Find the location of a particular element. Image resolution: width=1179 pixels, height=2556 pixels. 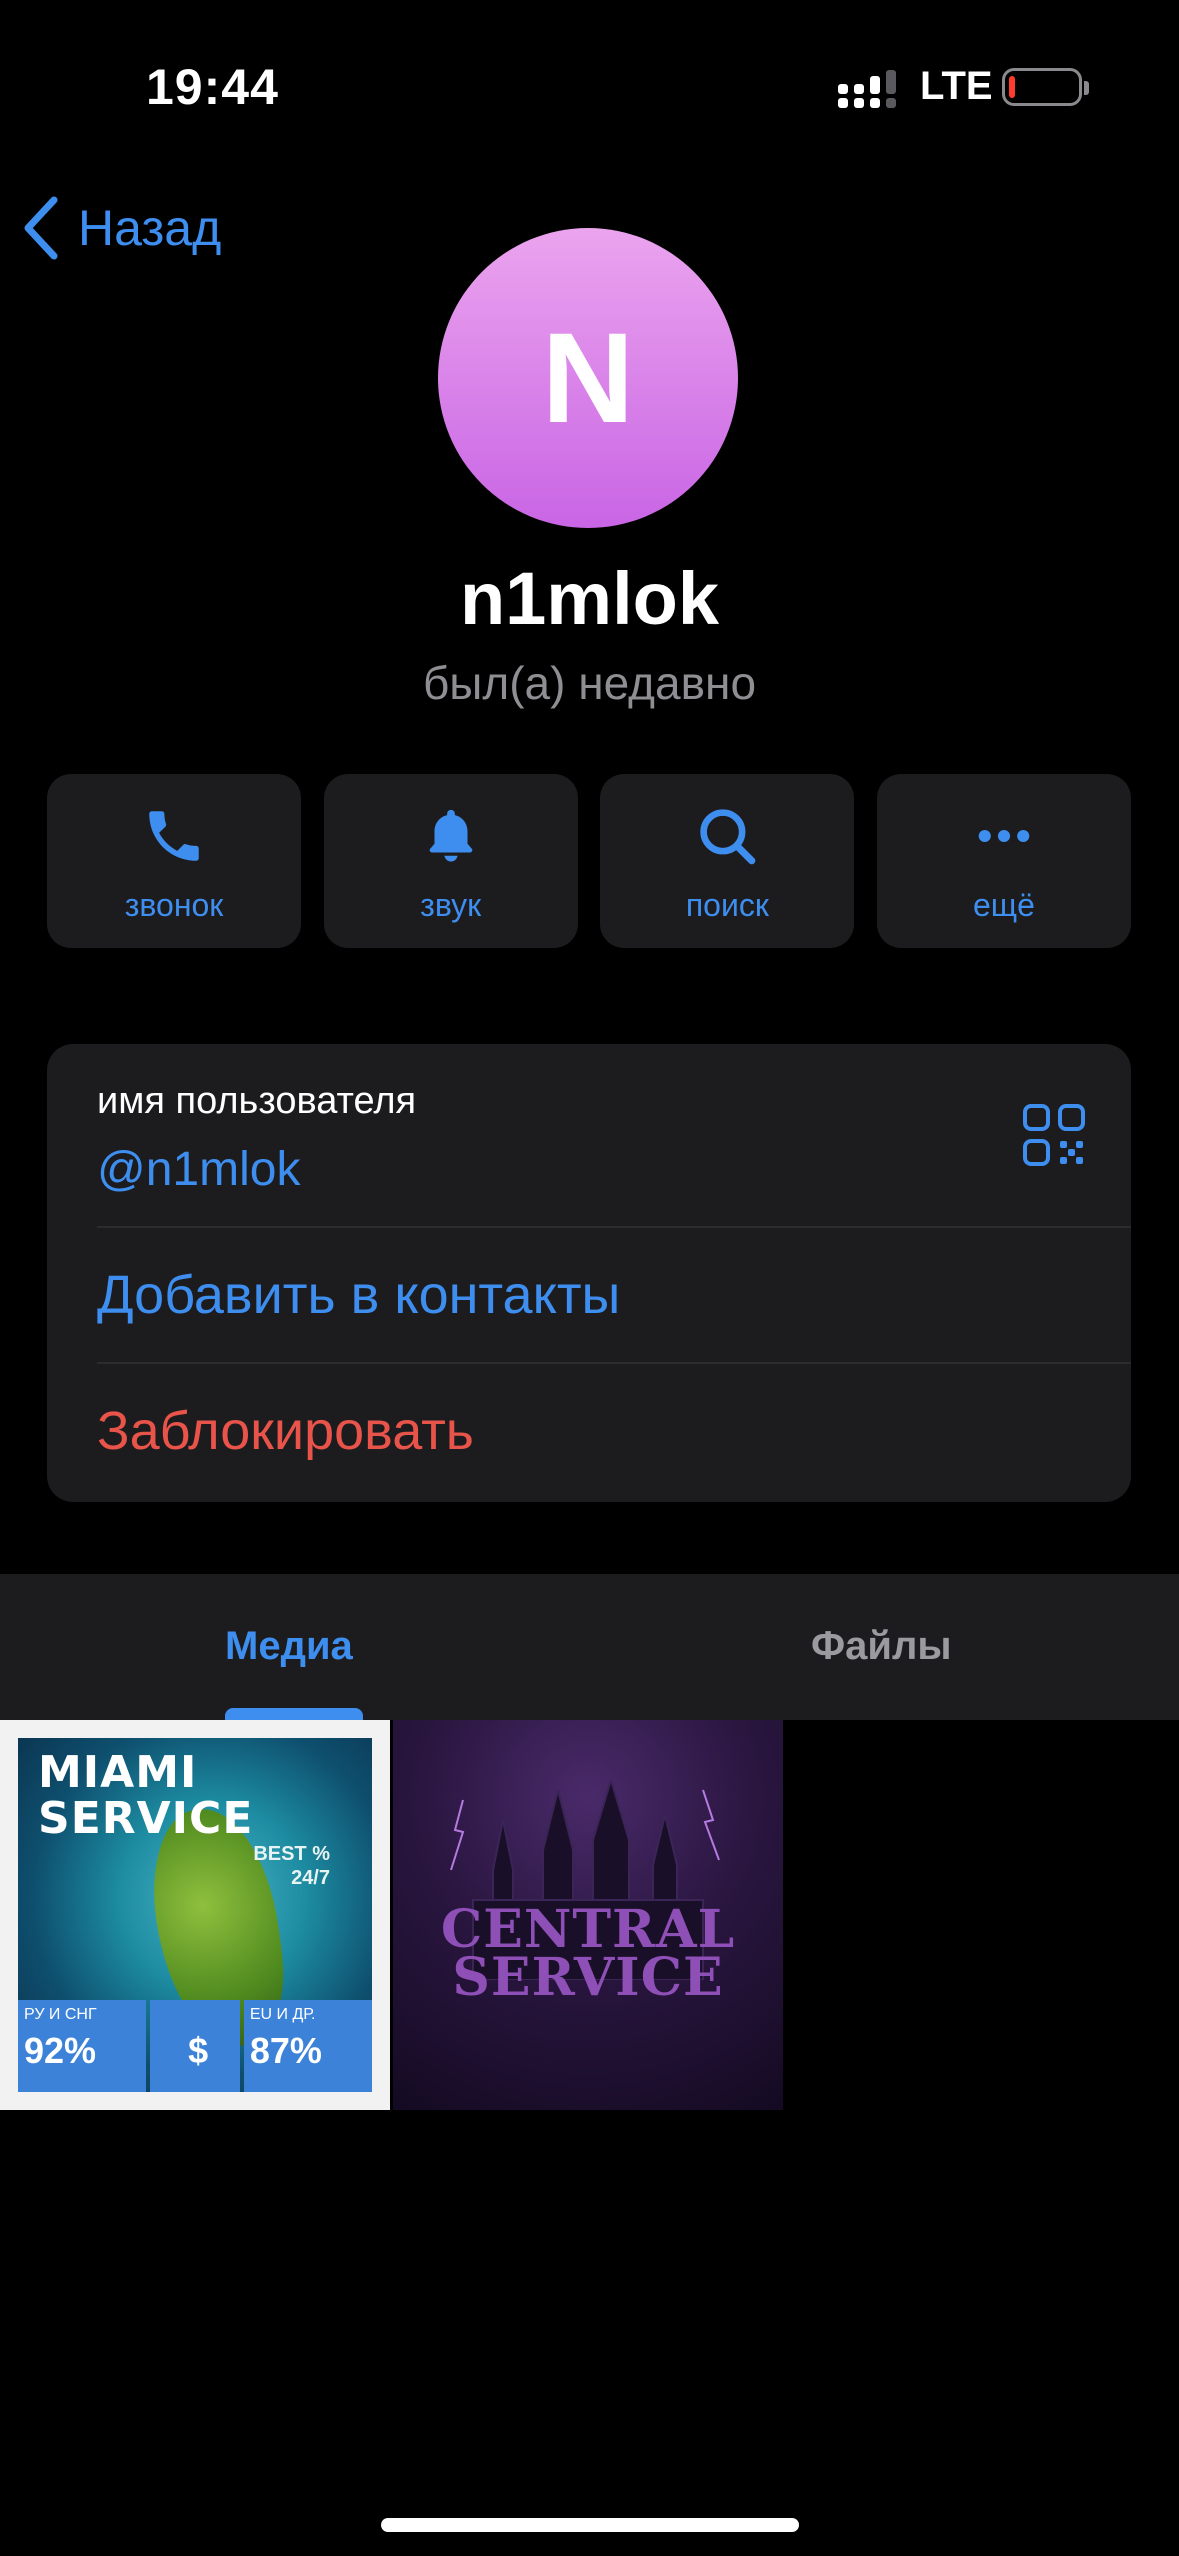

image-stat-value: 87% is located at coordinates (285, 2050).